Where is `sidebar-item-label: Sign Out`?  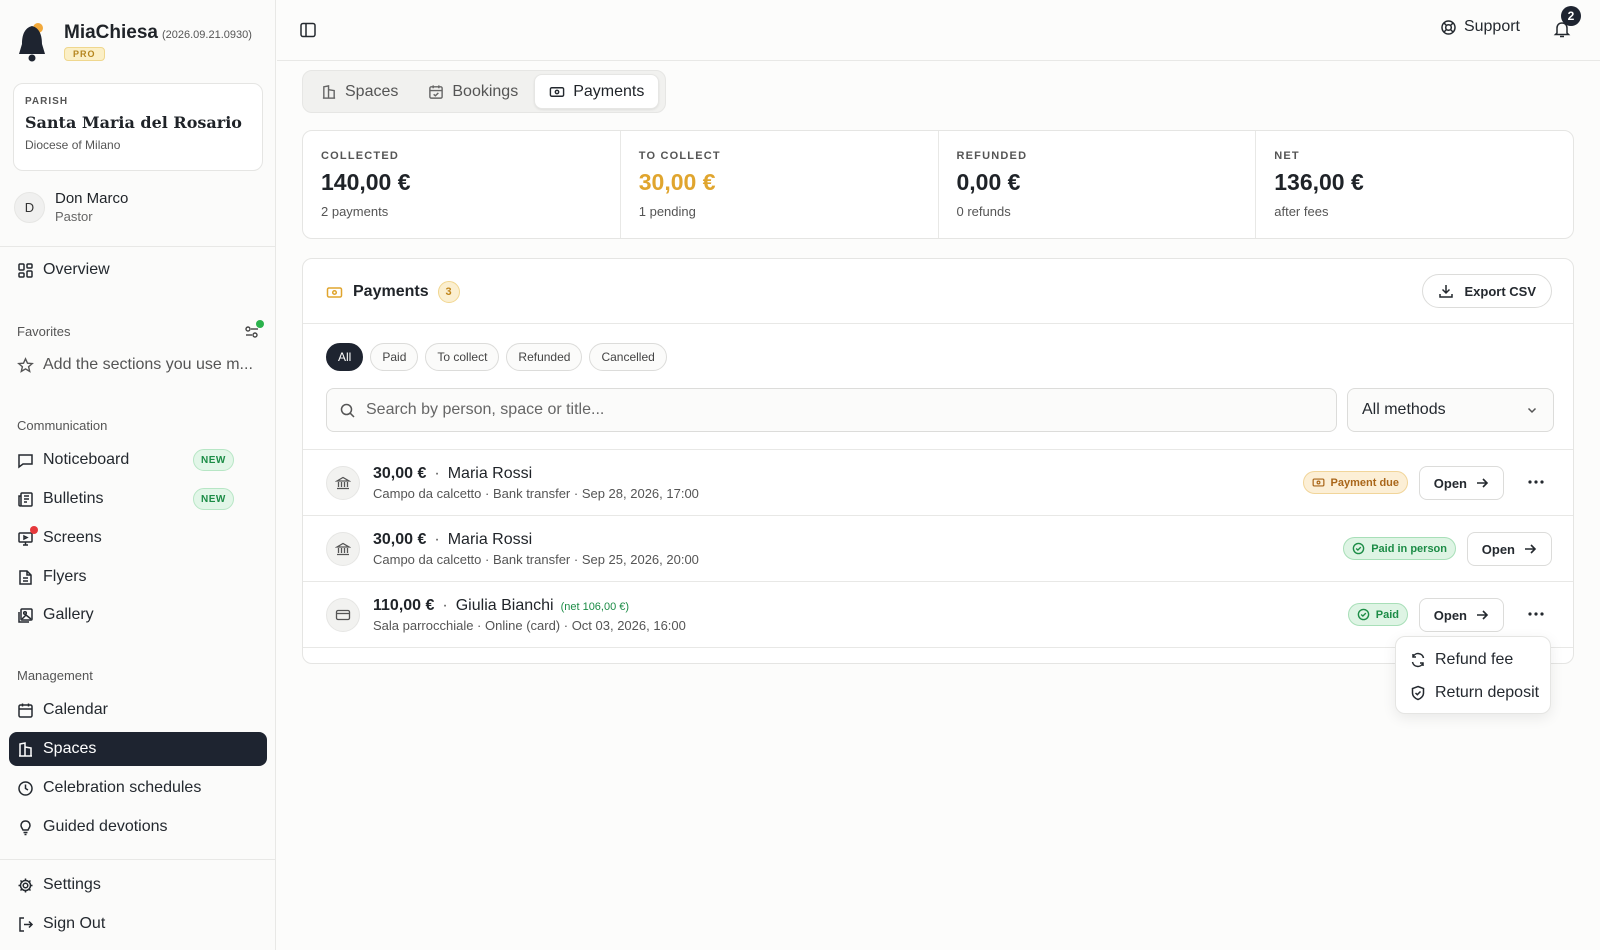 sidebar-item-label: Sign Out is located at coordinates (74, 923).